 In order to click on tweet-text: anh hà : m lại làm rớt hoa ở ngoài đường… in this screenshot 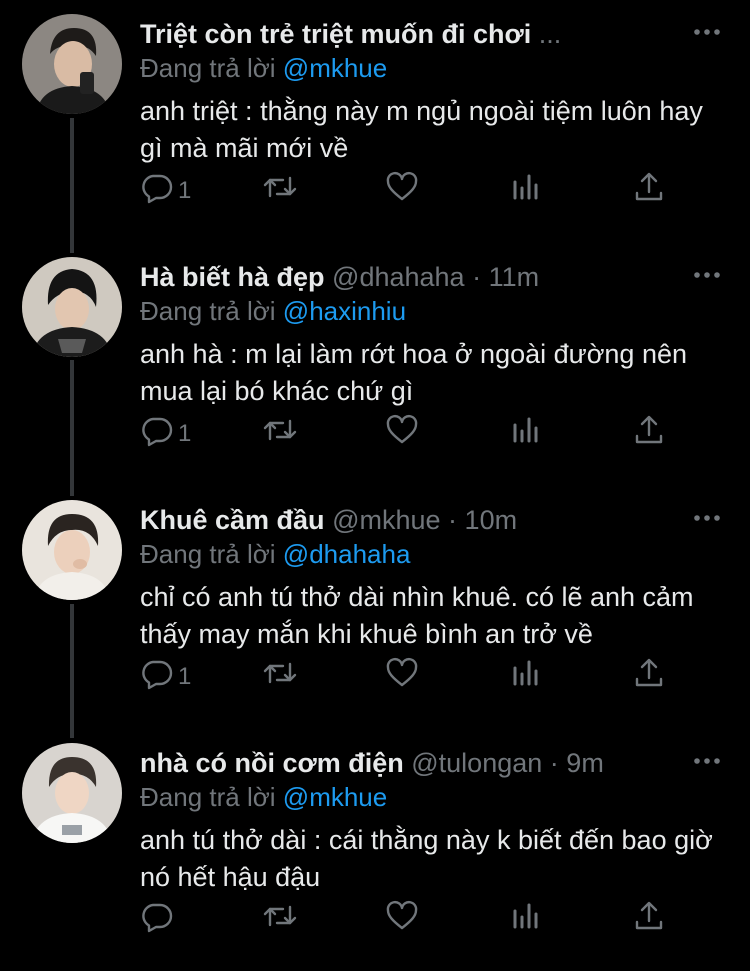, I will do `click(414, 372)`.